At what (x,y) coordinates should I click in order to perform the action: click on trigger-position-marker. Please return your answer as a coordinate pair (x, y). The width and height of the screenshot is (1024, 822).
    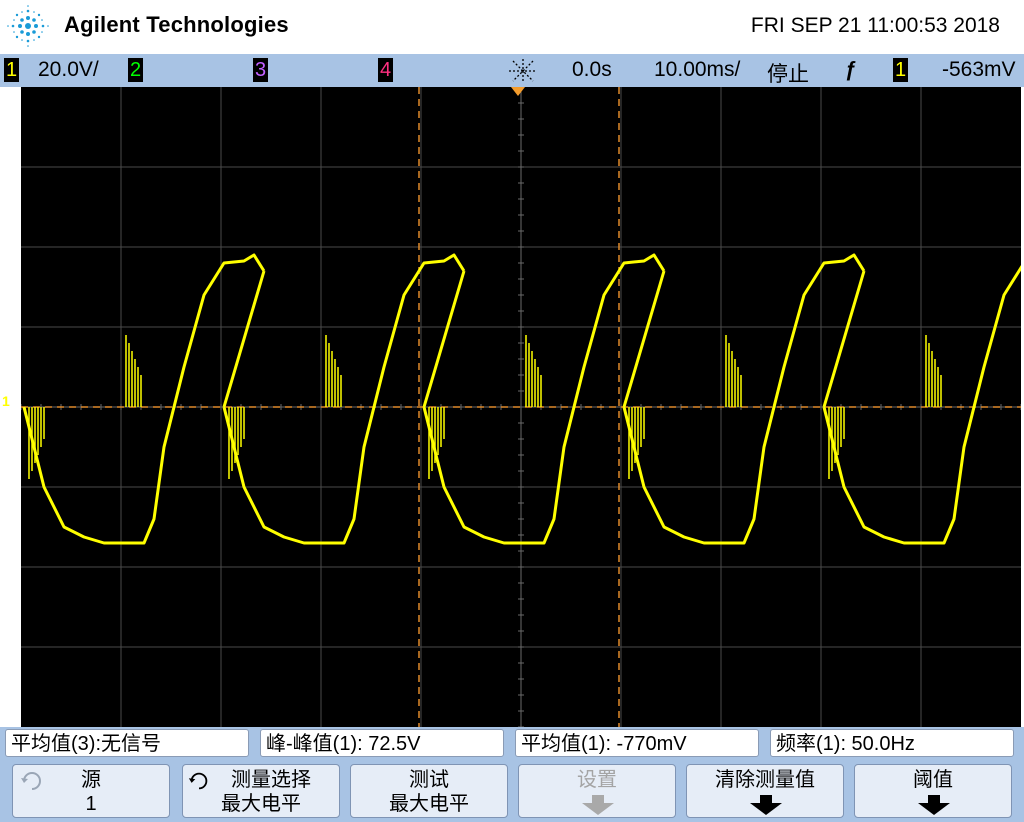
    Looking at the image, I should click on (518, 91).